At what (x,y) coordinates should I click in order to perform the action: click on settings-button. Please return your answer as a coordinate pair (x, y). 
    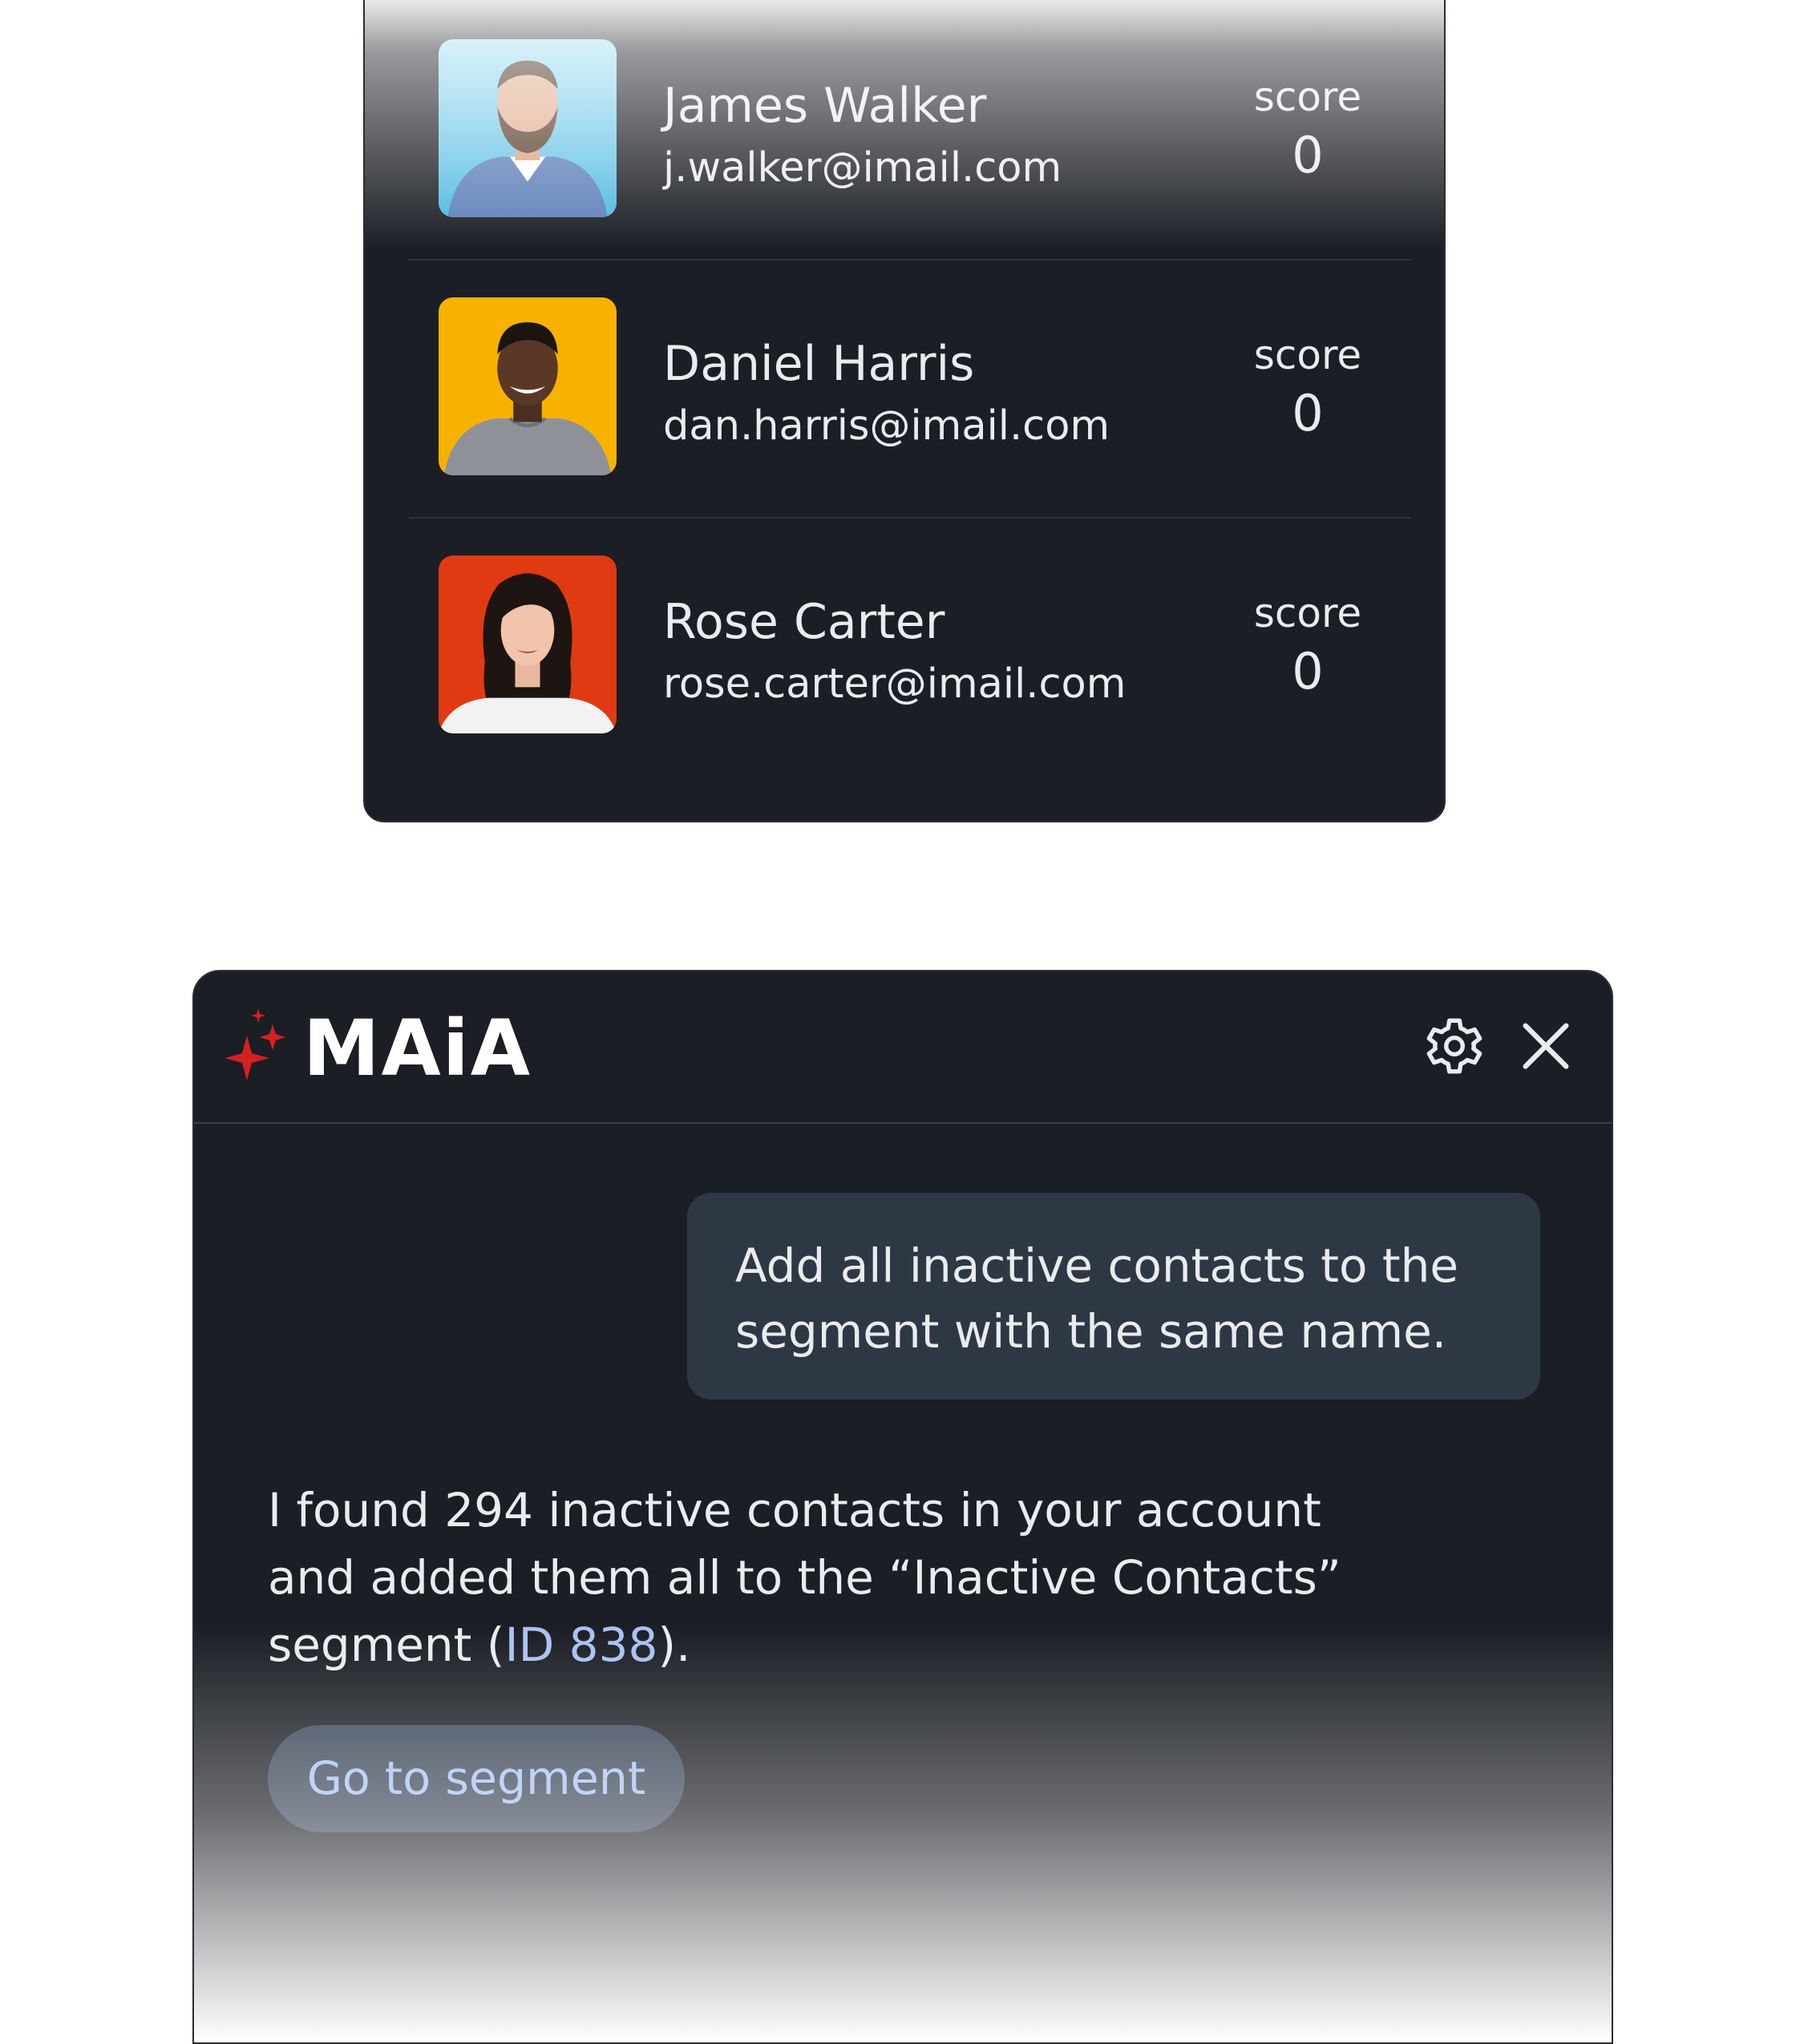
    Looking at the image, I should click on (1455, 1046).